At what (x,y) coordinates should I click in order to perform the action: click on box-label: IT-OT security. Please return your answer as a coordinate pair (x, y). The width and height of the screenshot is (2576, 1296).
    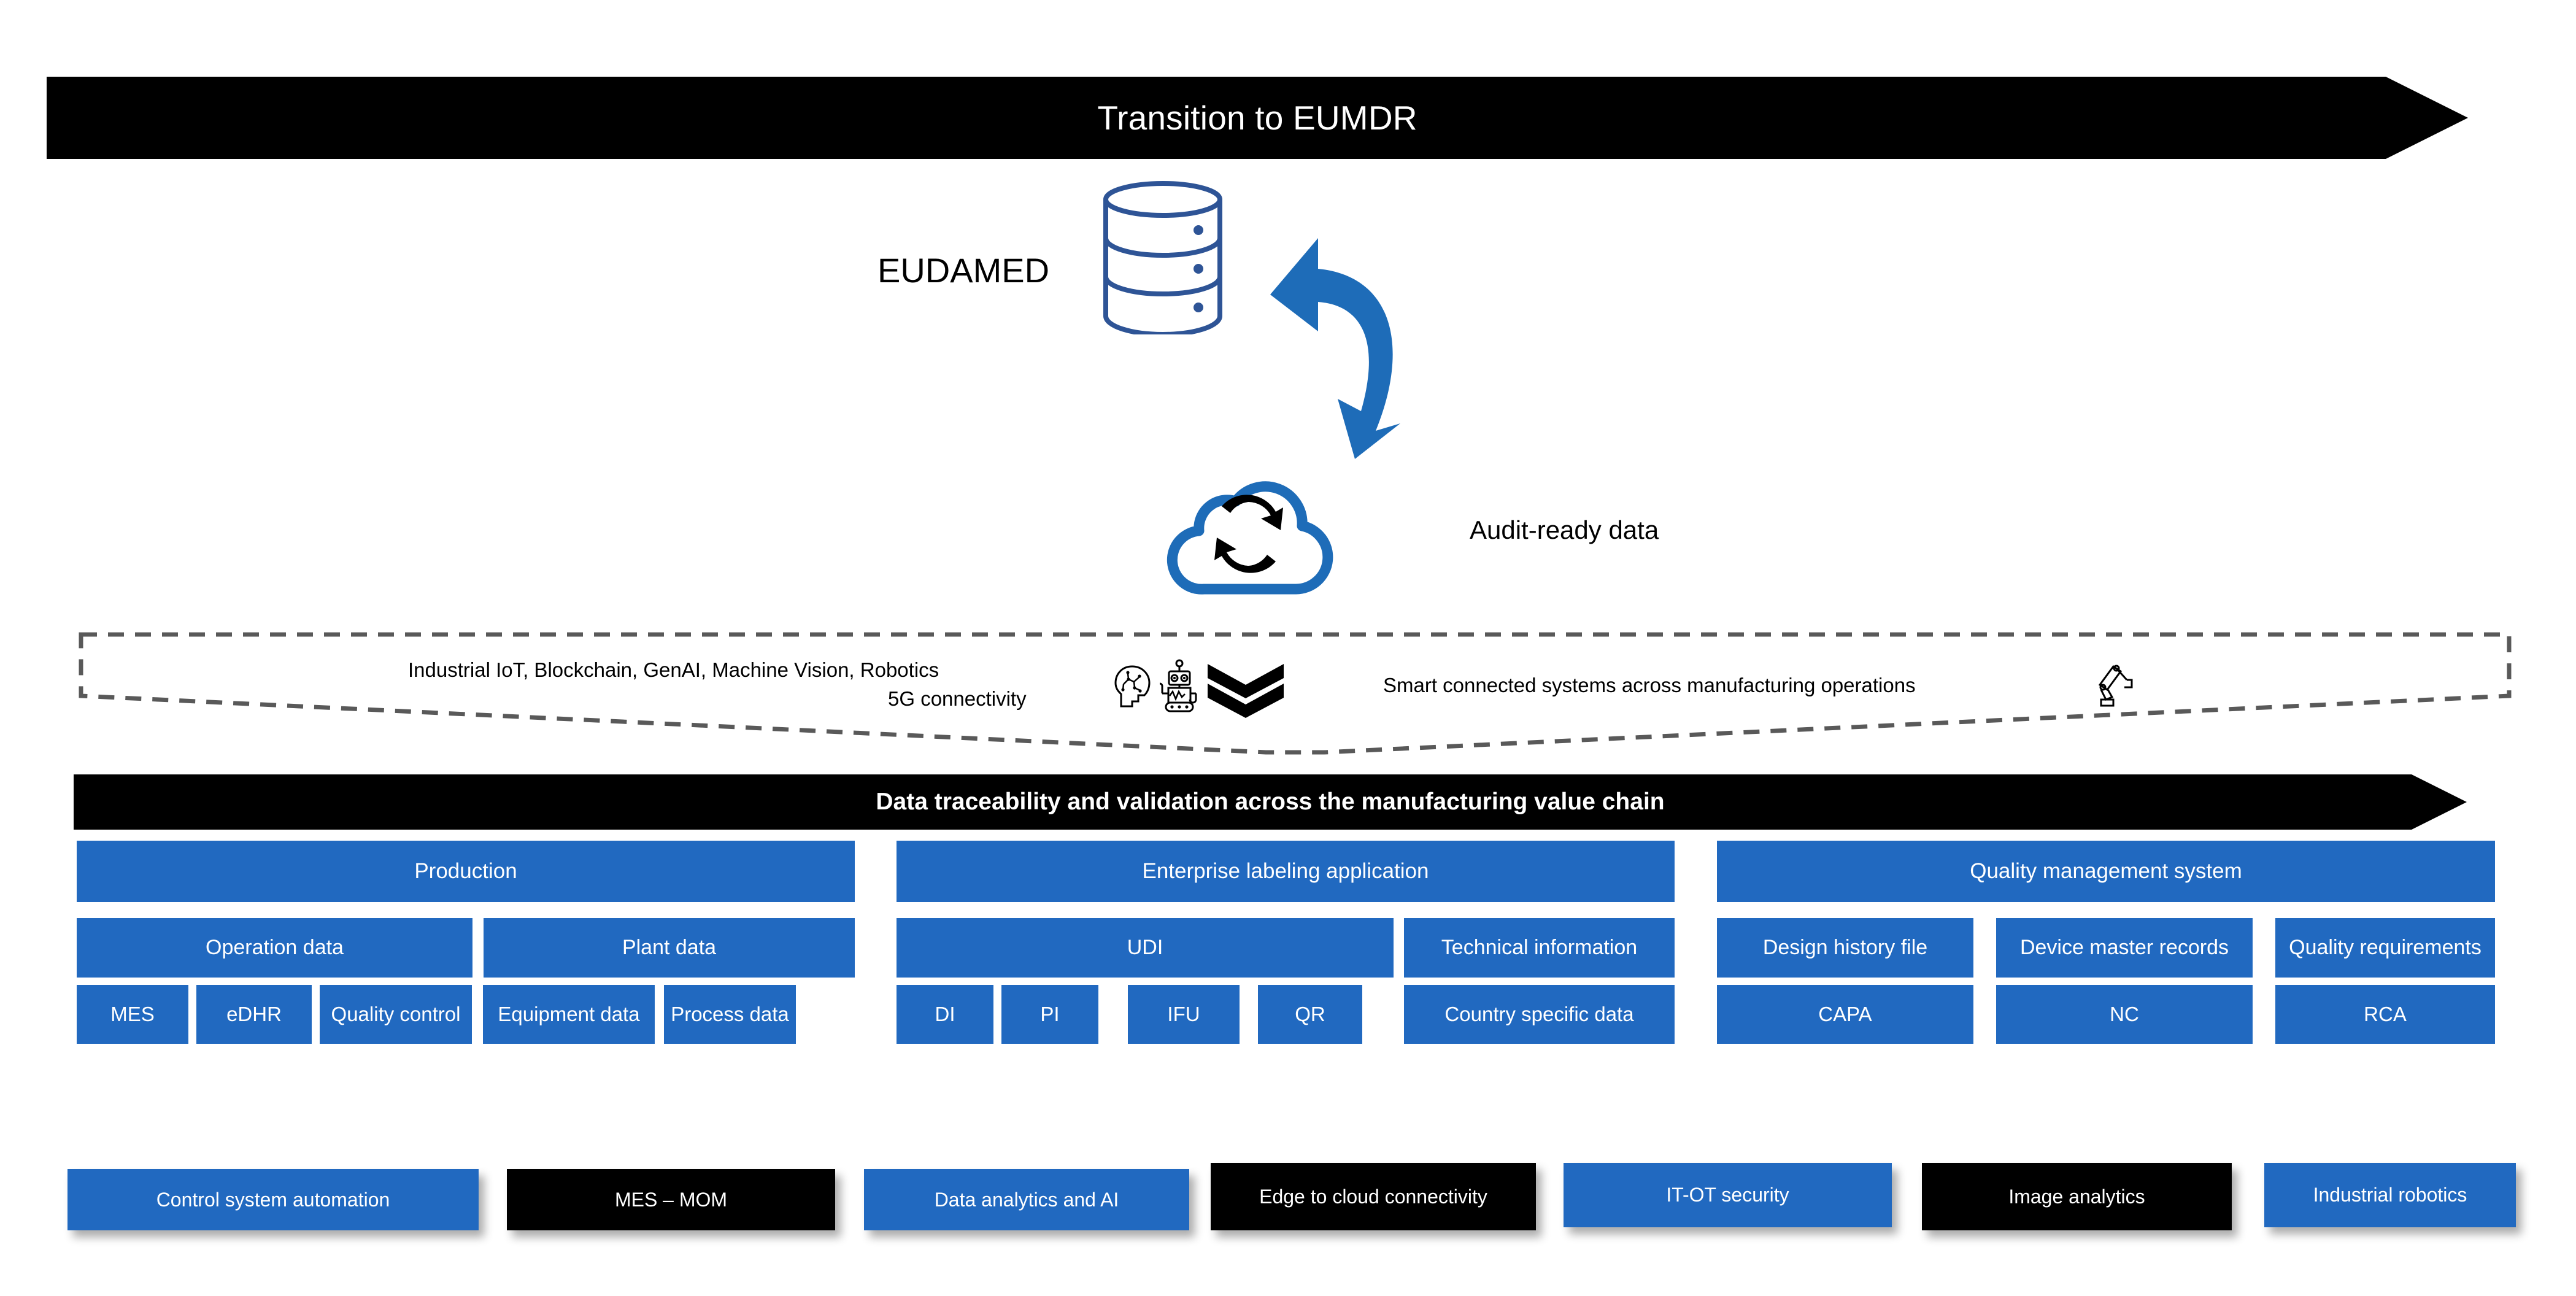
    Looking at the image, I should click on (1727, 1195).